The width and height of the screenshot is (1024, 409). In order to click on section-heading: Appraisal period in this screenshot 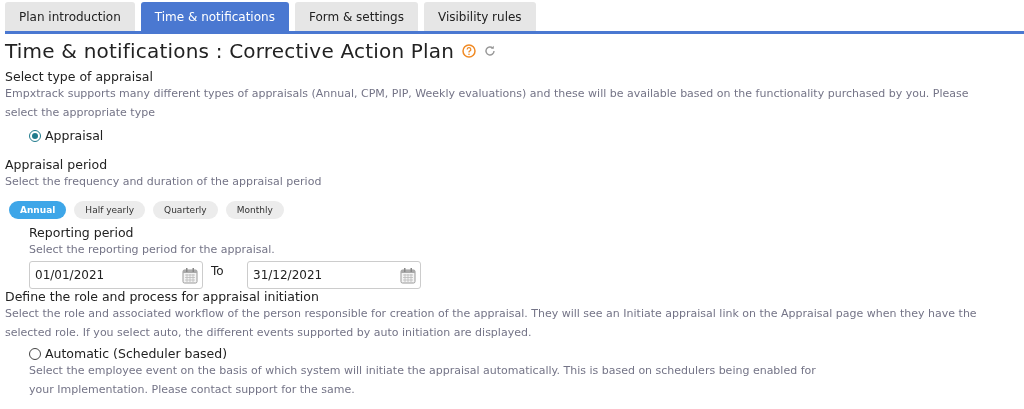, I will do `click(57, 164)`.